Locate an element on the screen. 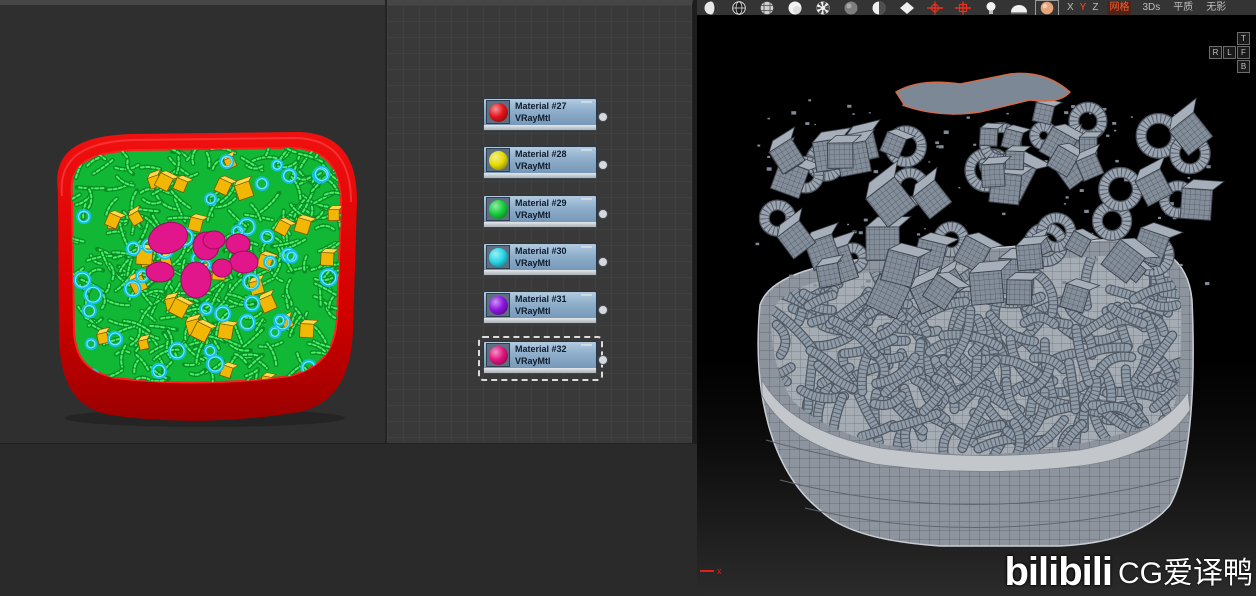 The image size is (1256, 596). checker-sphere-icon is located at coordinates (823, 8).